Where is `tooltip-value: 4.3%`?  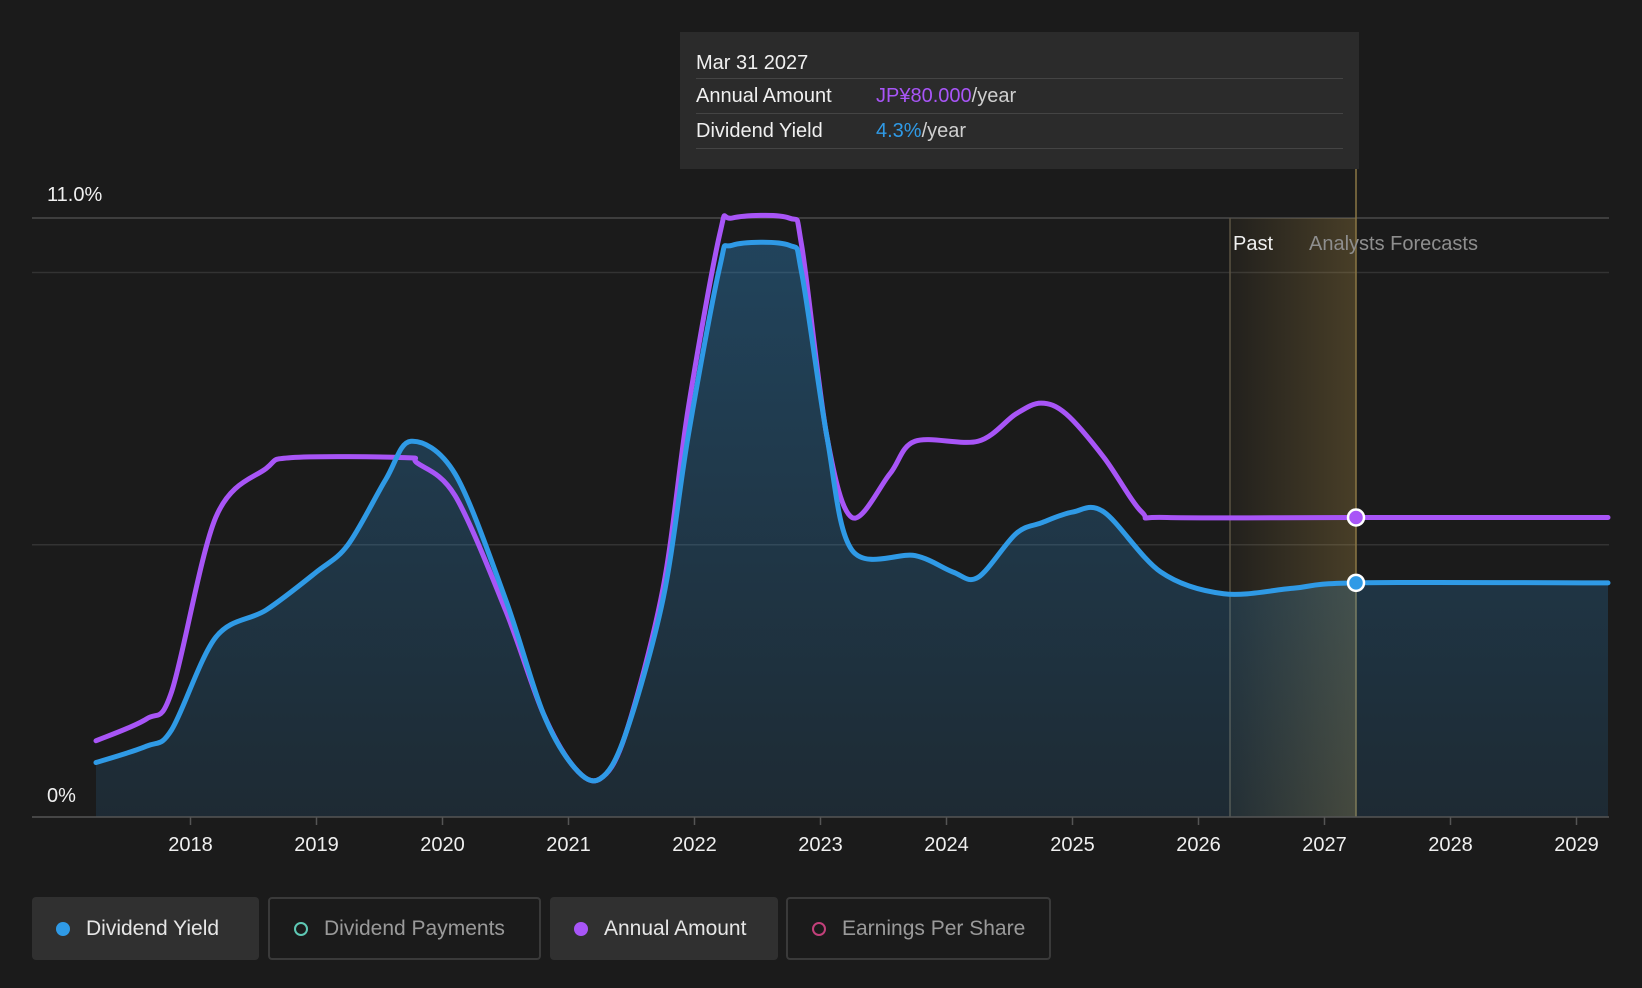 tooltip-value: 4.3% is located at coordinates (899, 131).